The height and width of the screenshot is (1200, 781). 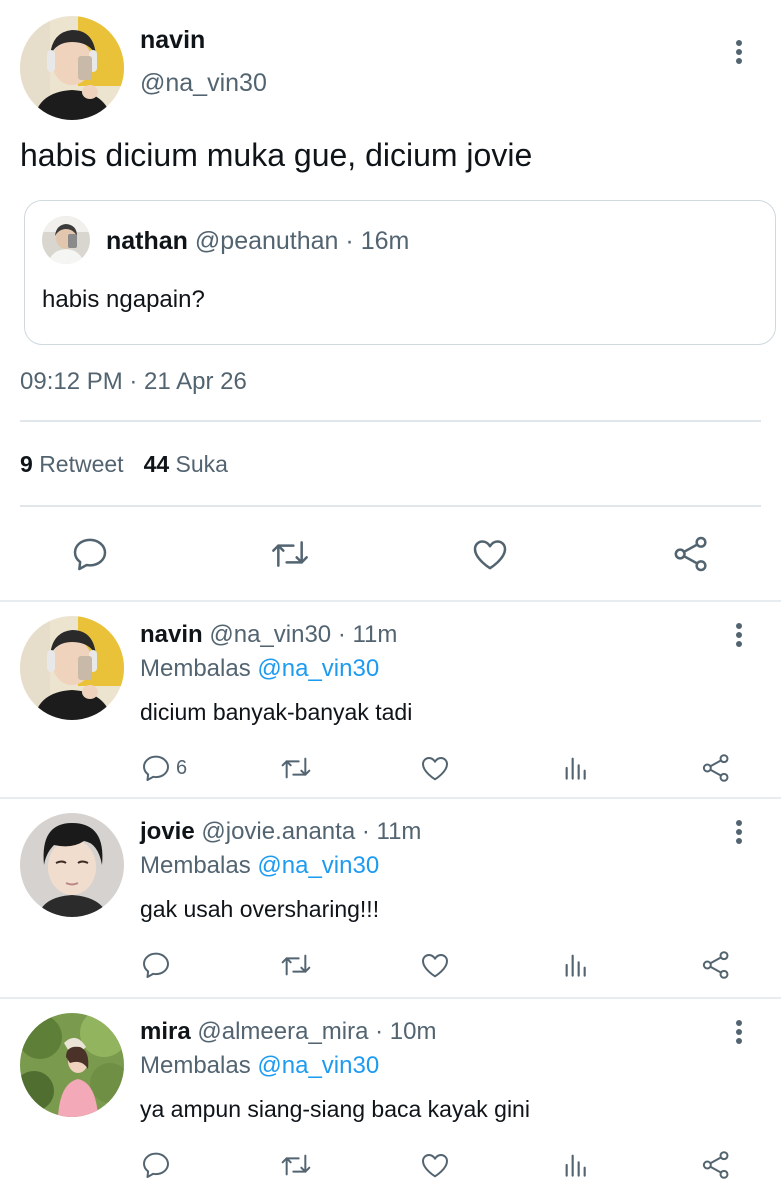 I want to click on retweet-stat: 9 Retweet, so click(x=72, y=464).